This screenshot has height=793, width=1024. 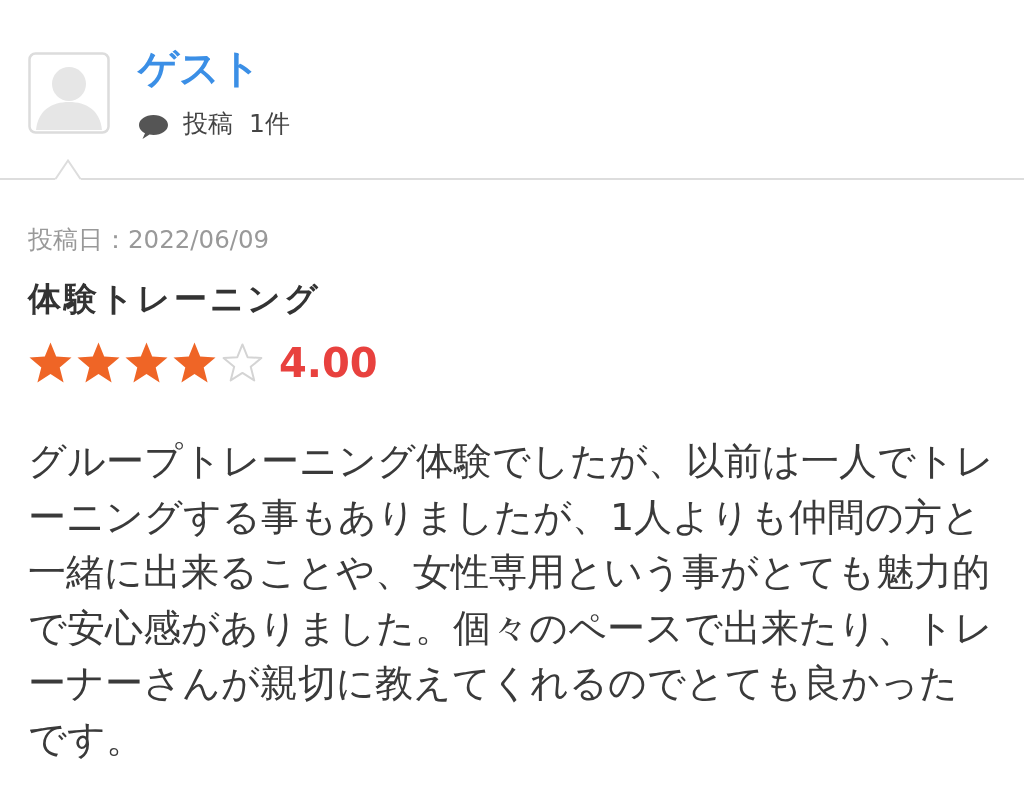 I want to click on post-count: 1件, so click(x=269, y=124).